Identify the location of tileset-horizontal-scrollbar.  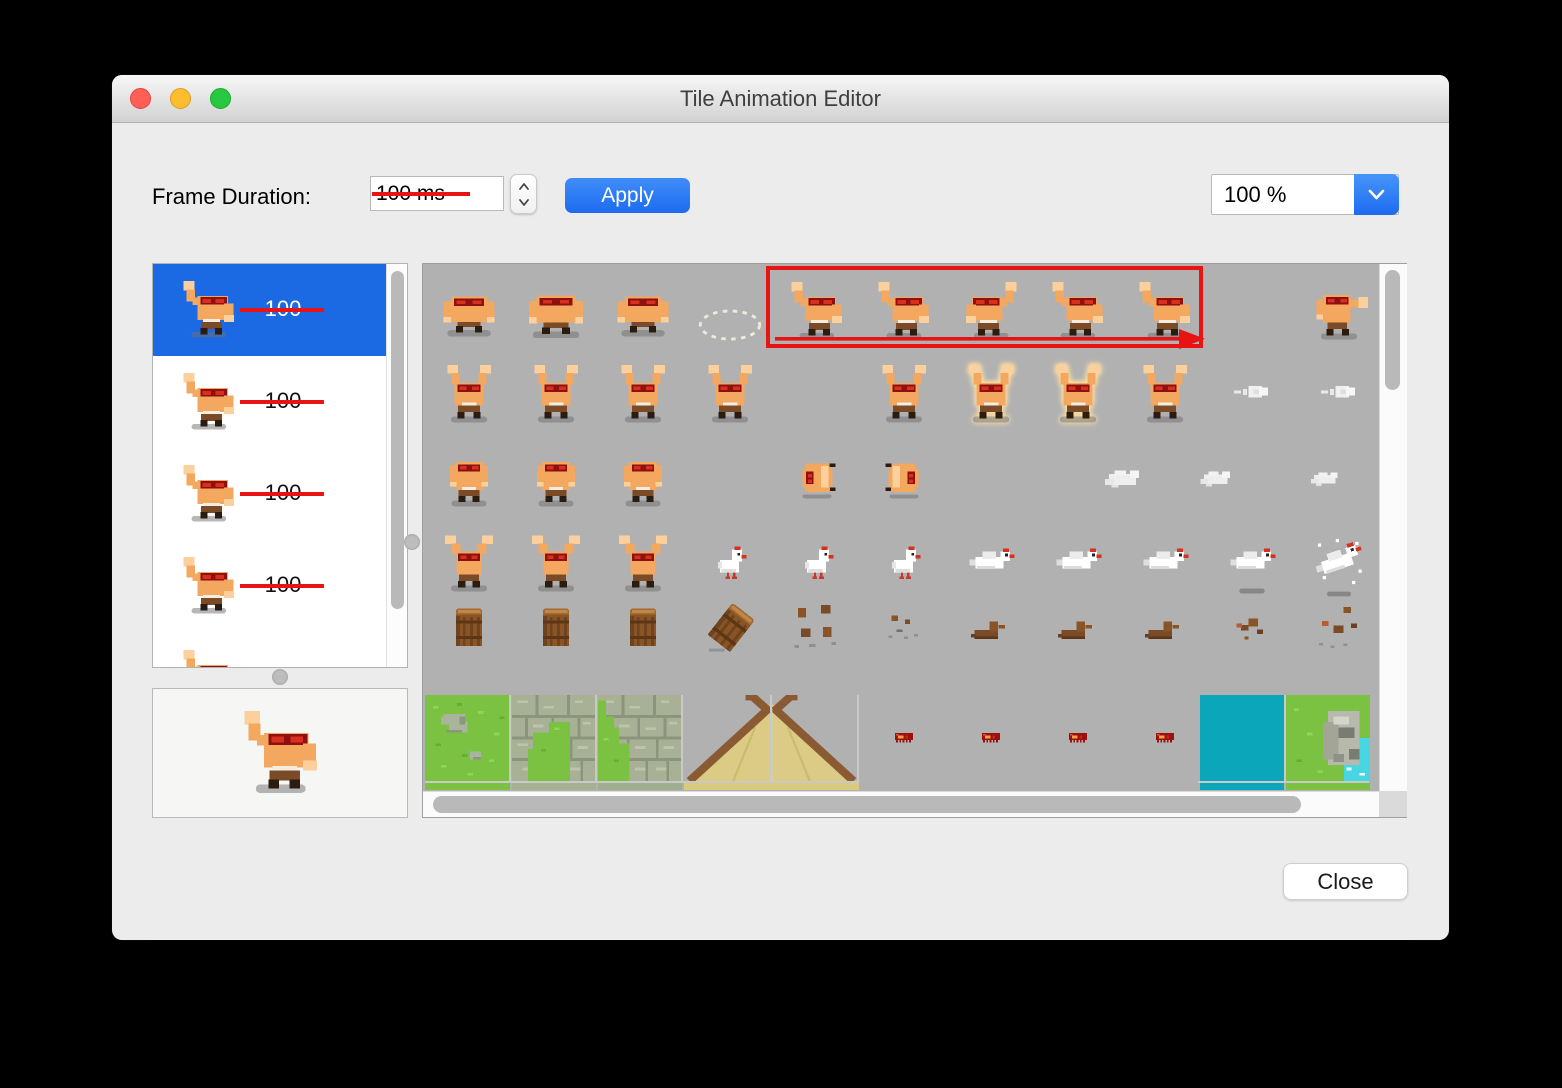
(901, 804).